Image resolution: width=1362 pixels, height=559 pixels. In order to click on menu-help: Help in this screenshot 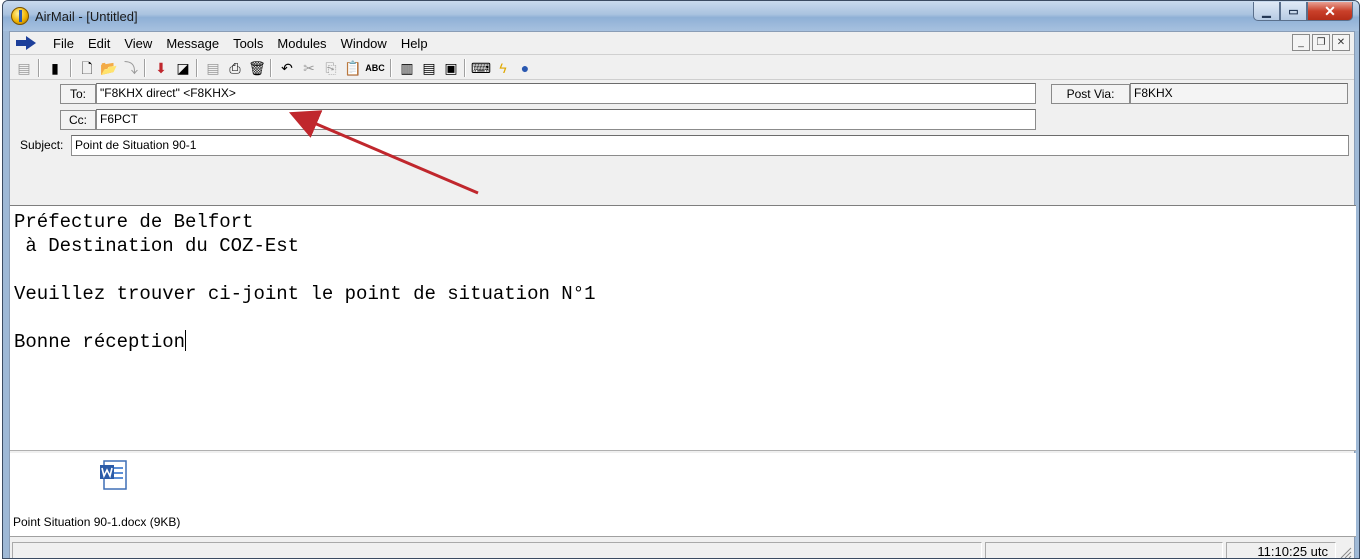, I will do `click(414, 43)`.